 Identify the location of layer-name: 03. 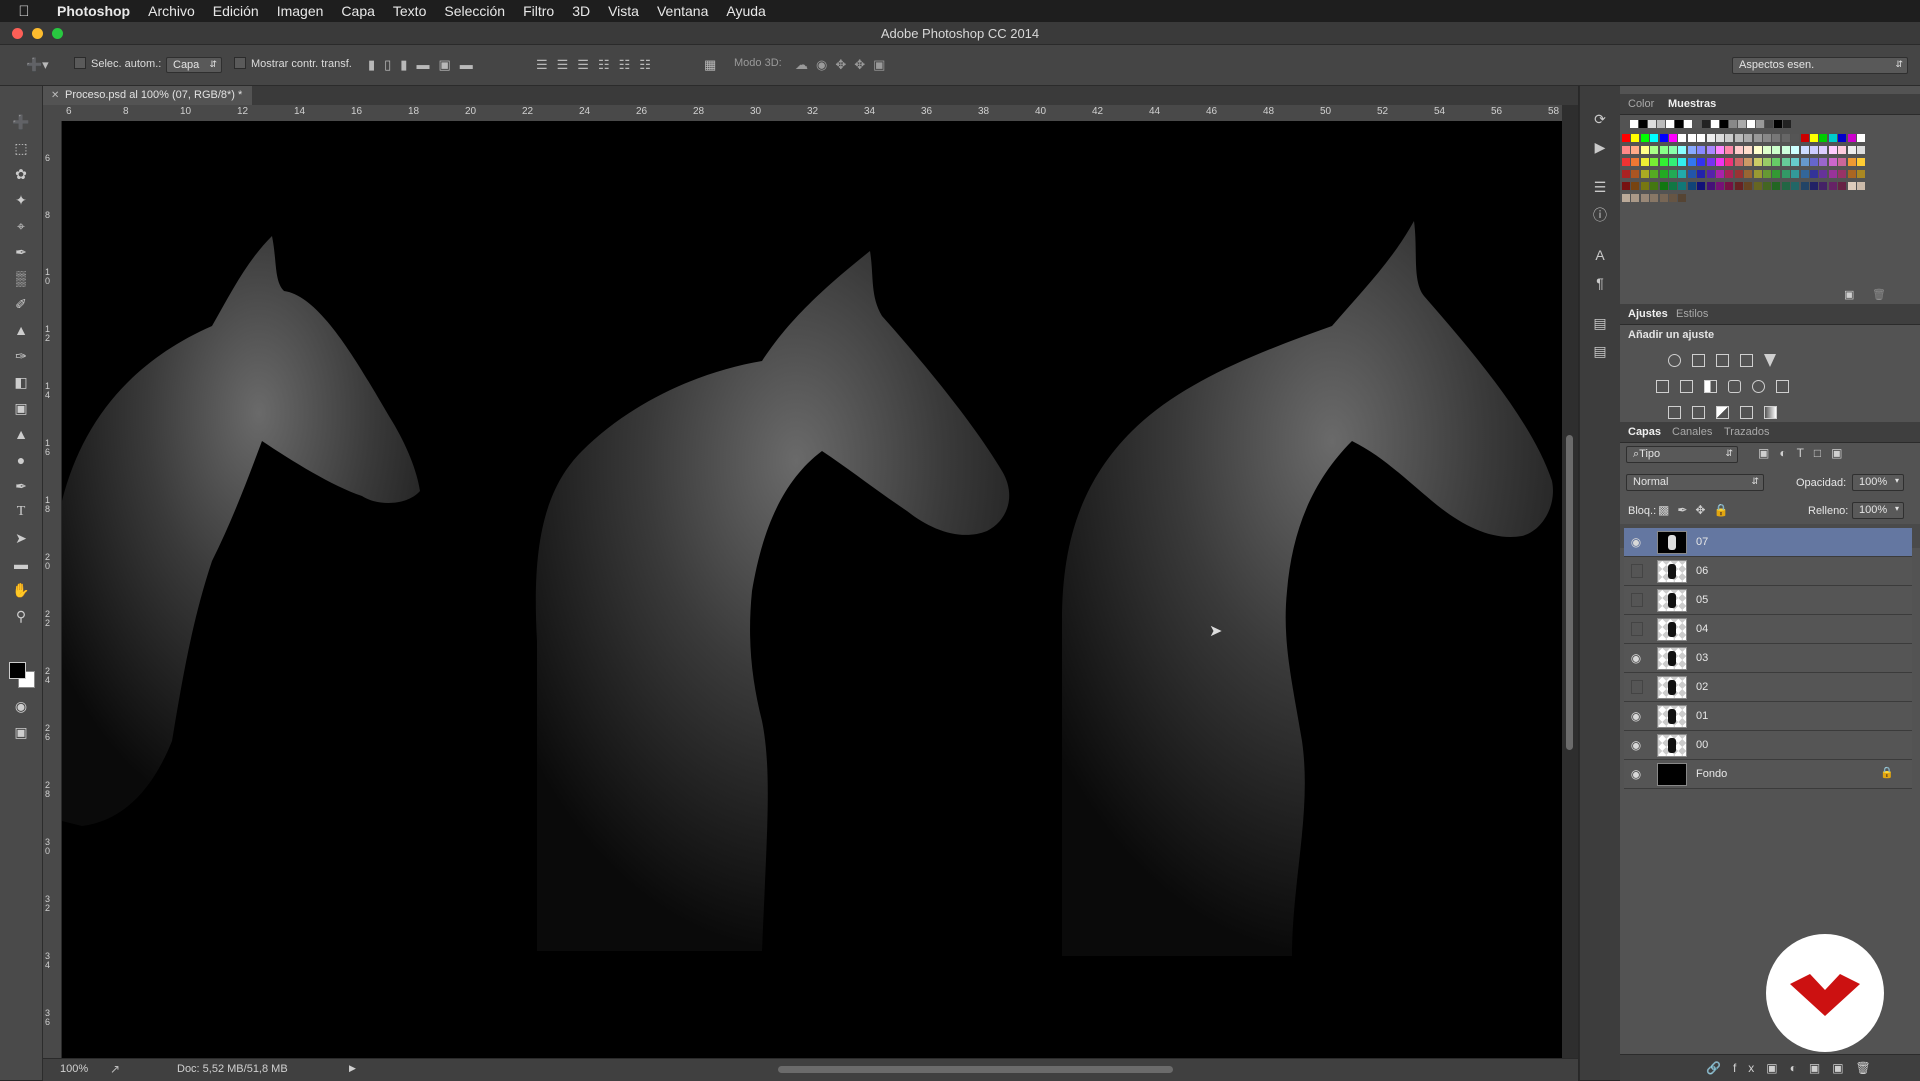
(1702, 658).